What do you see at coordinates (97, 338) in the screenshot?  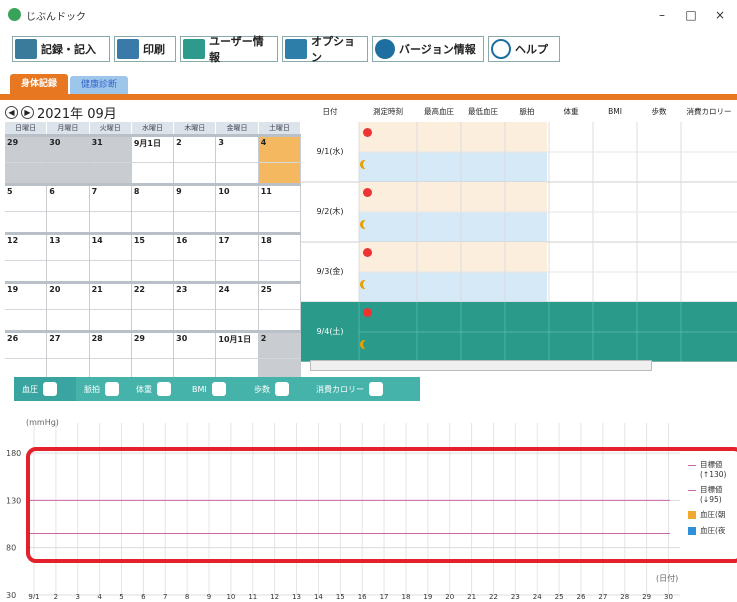 I see `calendar-day-number: 28` at bounding box center [97, 338].